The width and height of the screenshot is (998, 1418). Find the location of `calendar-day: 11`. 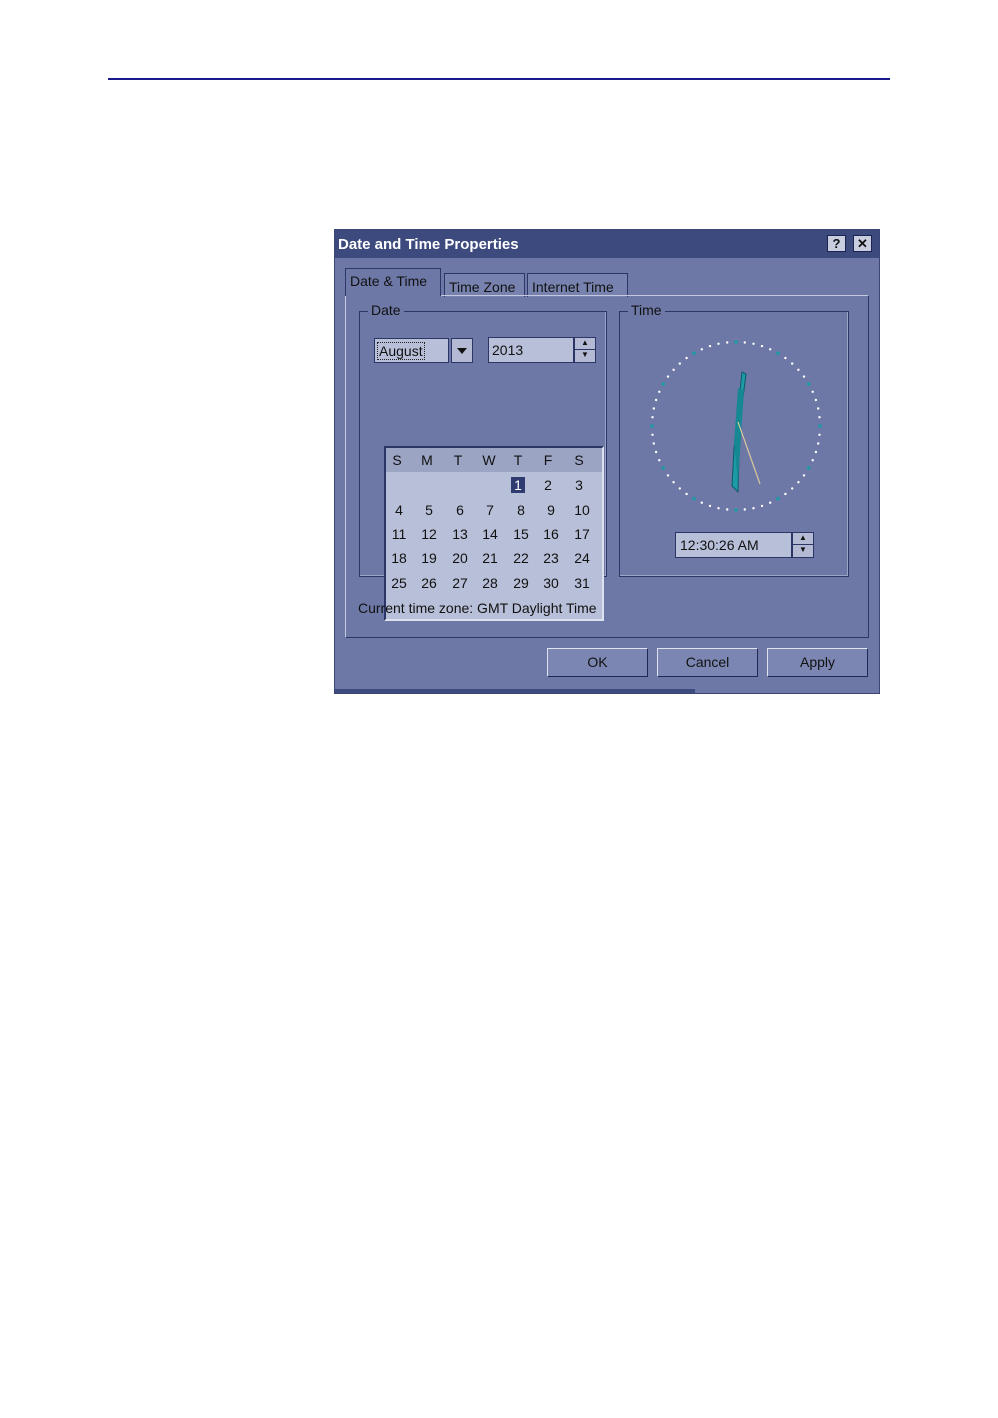

calendar-day: 11 is located at coordinates (399, 534).